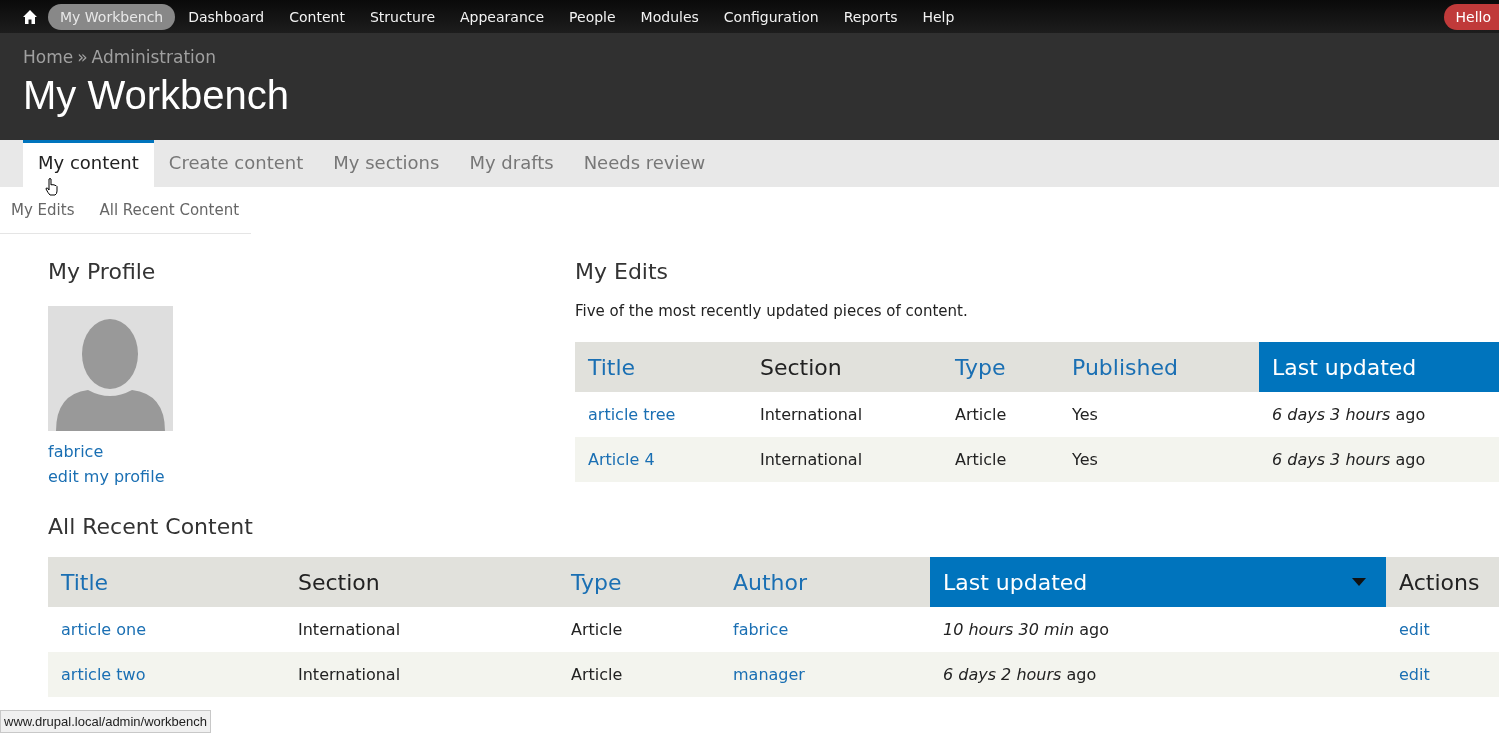 This screenshot has width=1499, height=733. What do you see at coordinates (76, 451) in the screenshot?
I see `username-link: fabrice` at bounding box center [76, 451].